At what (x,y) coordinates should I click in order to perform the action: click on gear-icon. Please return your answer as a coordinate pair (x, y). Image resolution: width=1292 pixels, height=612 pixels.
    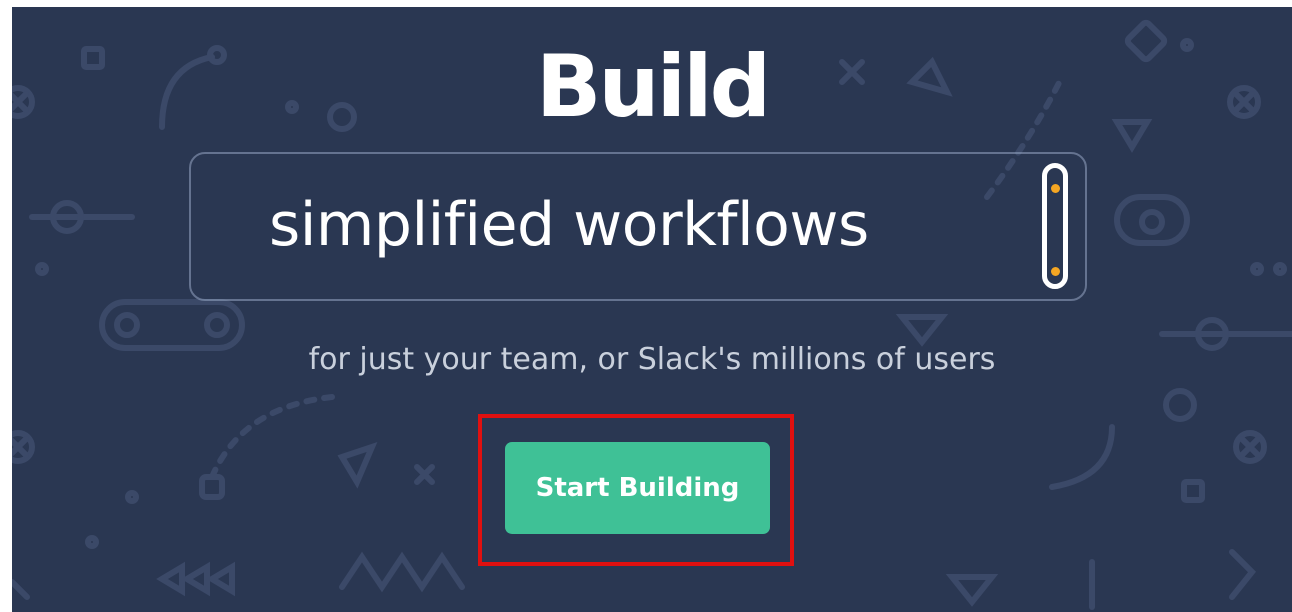
    Looking at the image, I should click on (127, 325).